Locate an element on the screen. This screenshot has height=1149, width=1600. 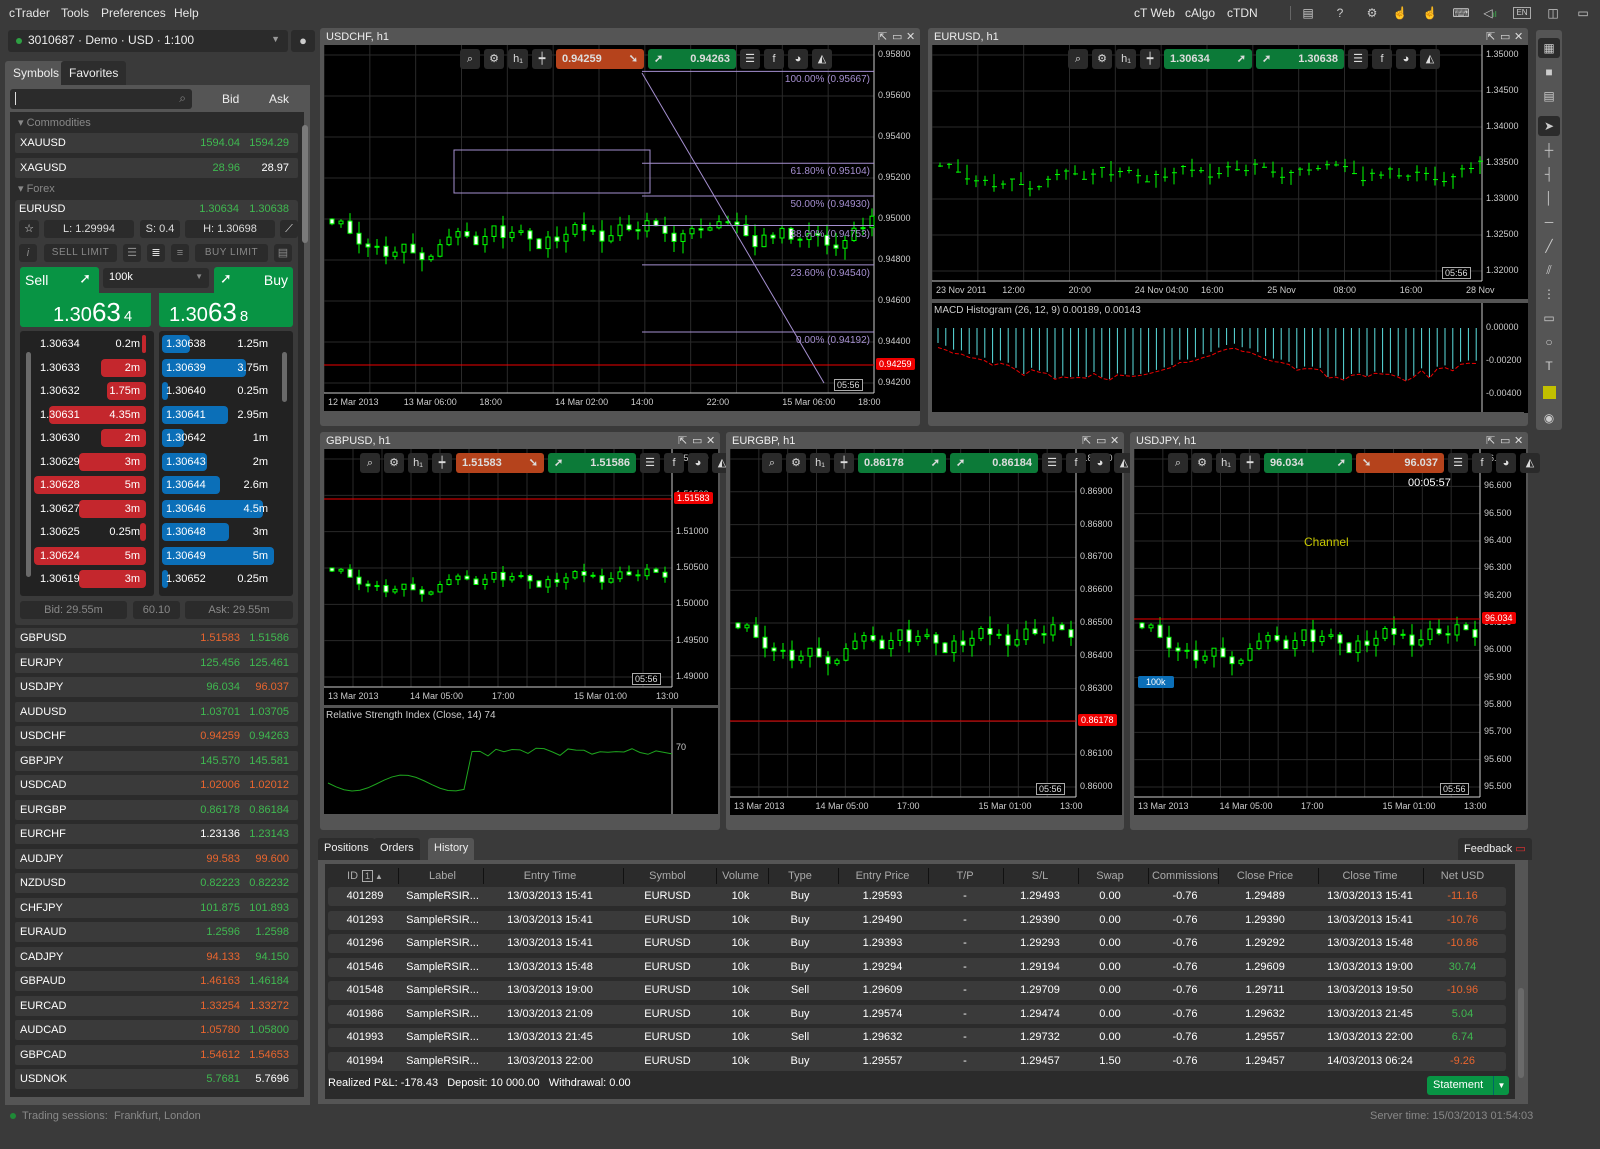
statement-button: Statement ▼ is located at coordinates (1468, 1085).